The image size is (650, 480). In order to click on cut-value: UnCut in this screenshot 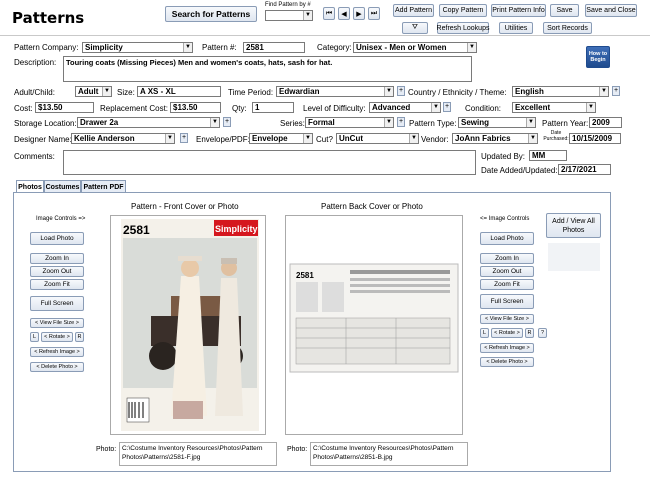, I will do `click(351, 138)`.